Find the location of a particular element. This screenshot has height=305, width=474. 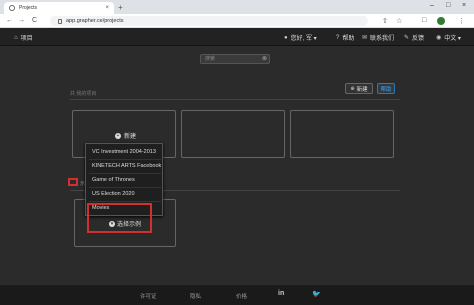

star-icon: ☆ is located at coordinates (399, 21).